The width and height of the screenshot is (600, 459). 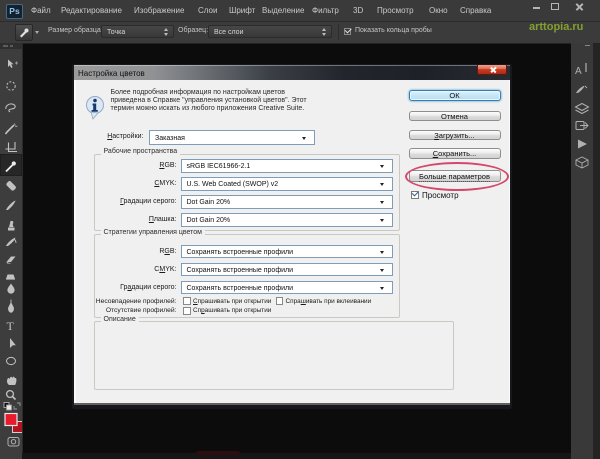 I want to click on svg-text: A, so click(x=578, y=71).